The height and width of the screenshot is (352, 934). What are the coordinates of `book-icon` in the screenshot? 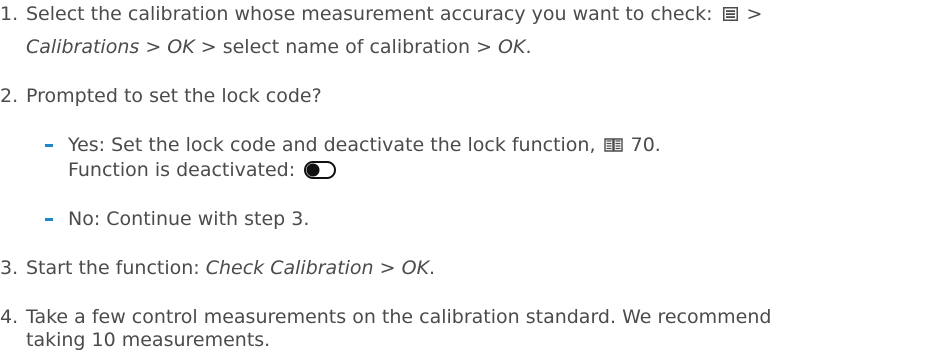 It's located at (613, 143).